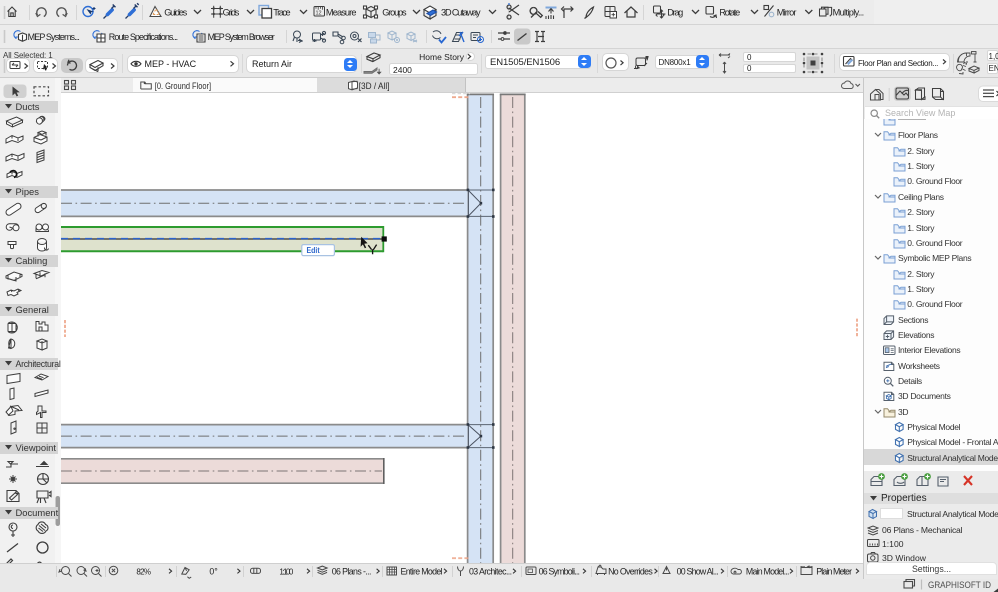 Image resolution: width=998 pixels, height=592 pixels. I want to click on svg-text: [3D / All], so click(374, 86).